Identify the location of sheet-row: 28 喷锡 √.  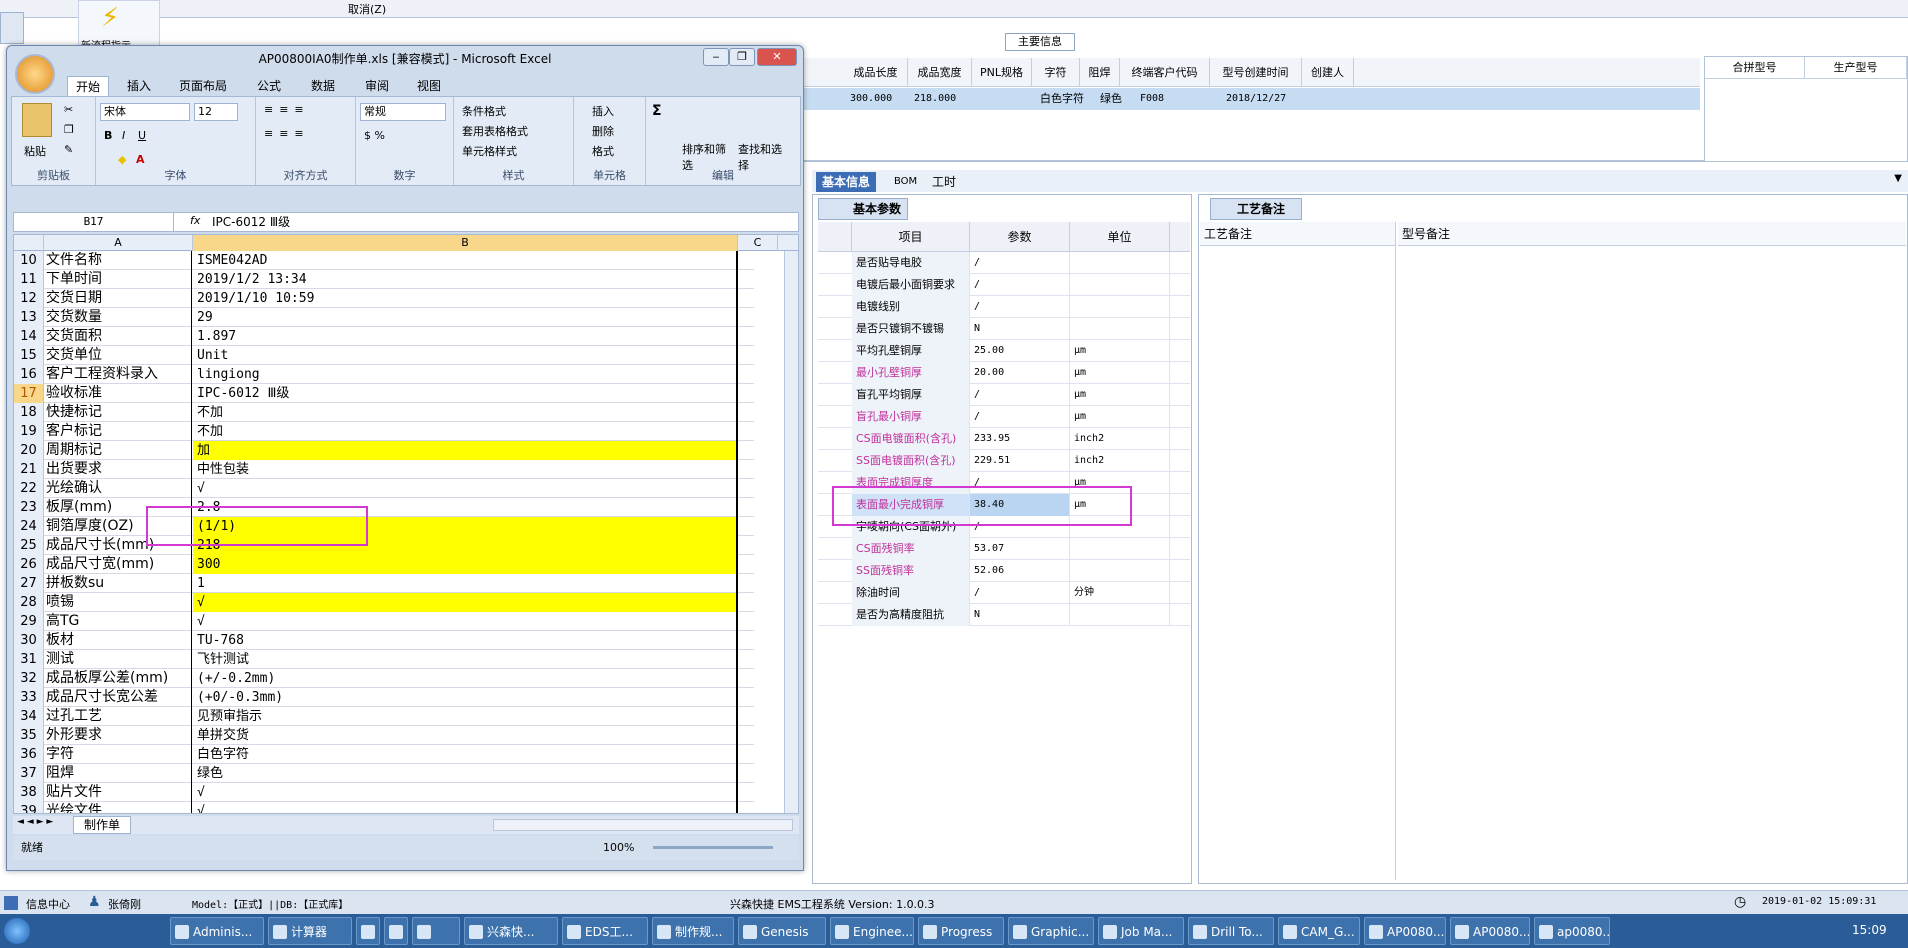
(384, 602).